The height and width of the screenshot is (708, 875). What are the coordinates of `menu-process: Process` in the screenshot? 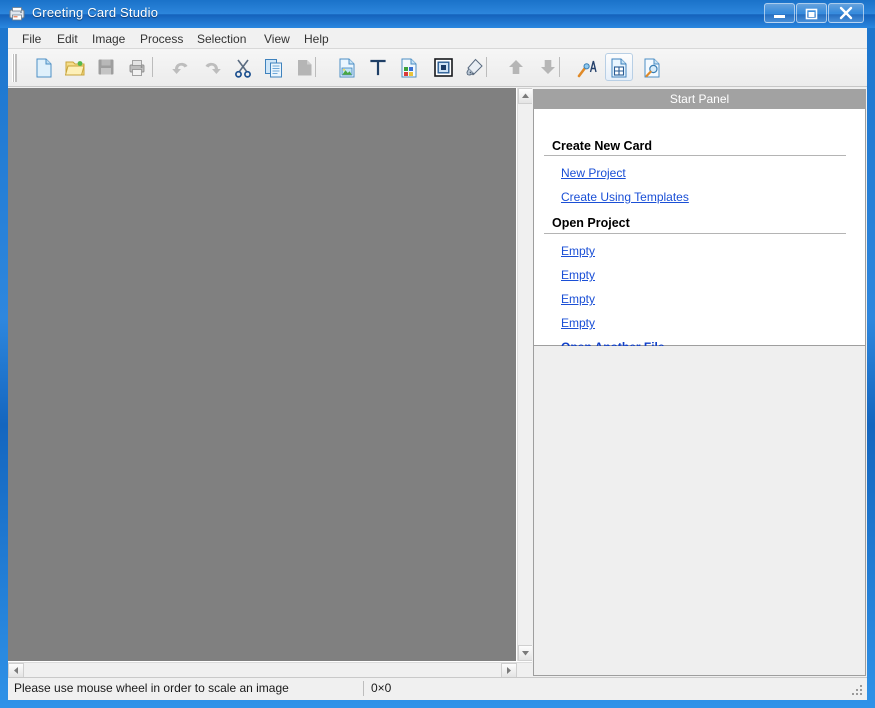 It's located at (161, 39).